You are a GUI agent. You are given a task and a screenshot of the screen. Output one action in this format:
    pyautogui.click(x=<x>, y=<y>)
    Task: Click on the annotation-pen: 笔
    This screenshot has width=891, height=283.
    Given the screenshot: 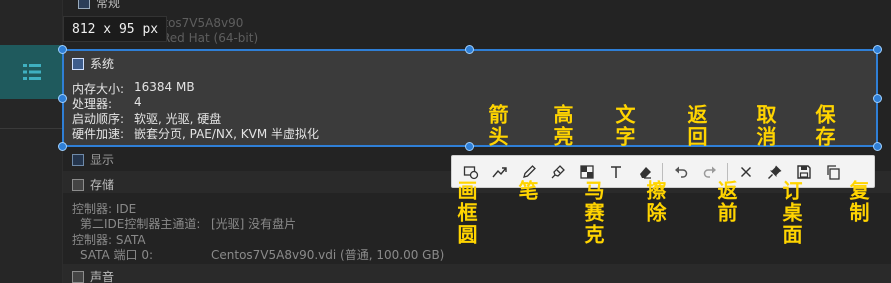 What is the action you would take?
    pyautogui.click(x=527, y=191)
    